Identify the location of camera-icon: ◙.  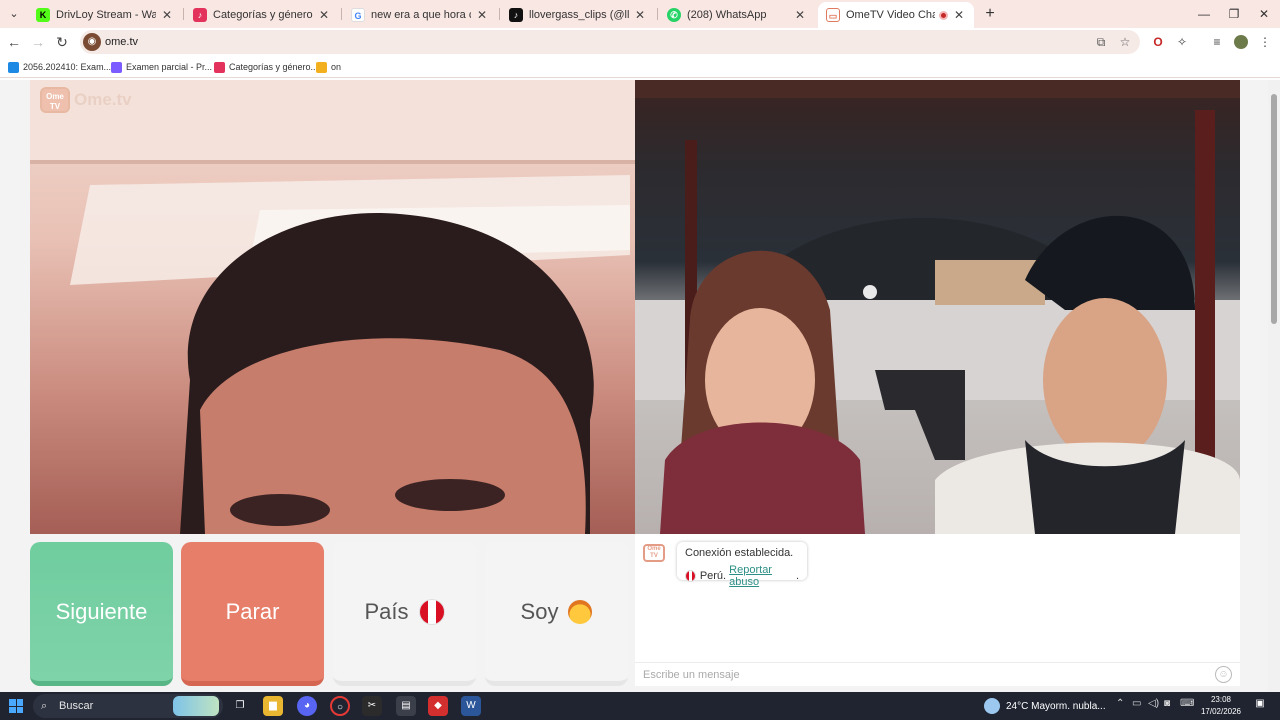
(1167, 703).